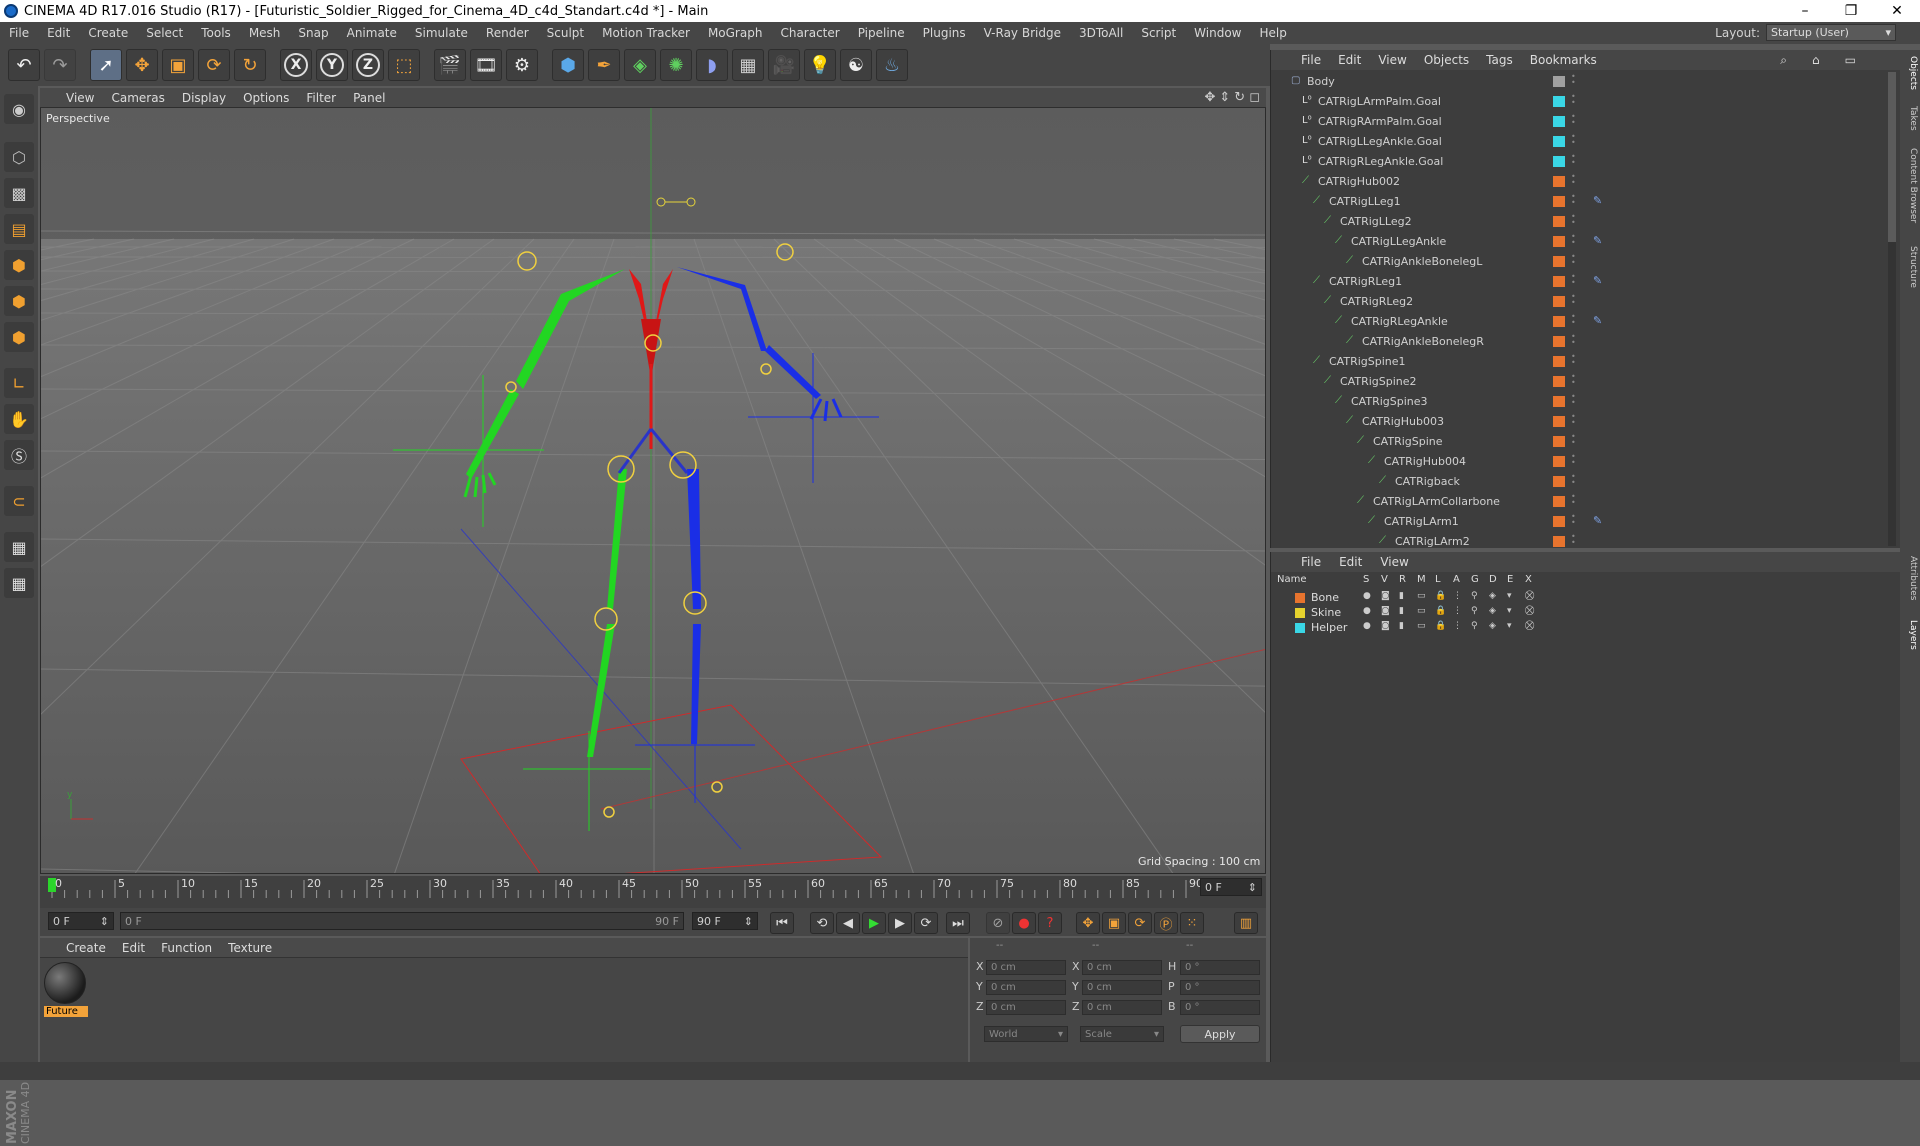 The image size is (1920, 1146). Describe the element at coordinates (137, 98) in the screenshot. I see `viewport-menu-cameras: Cameras` at that location.